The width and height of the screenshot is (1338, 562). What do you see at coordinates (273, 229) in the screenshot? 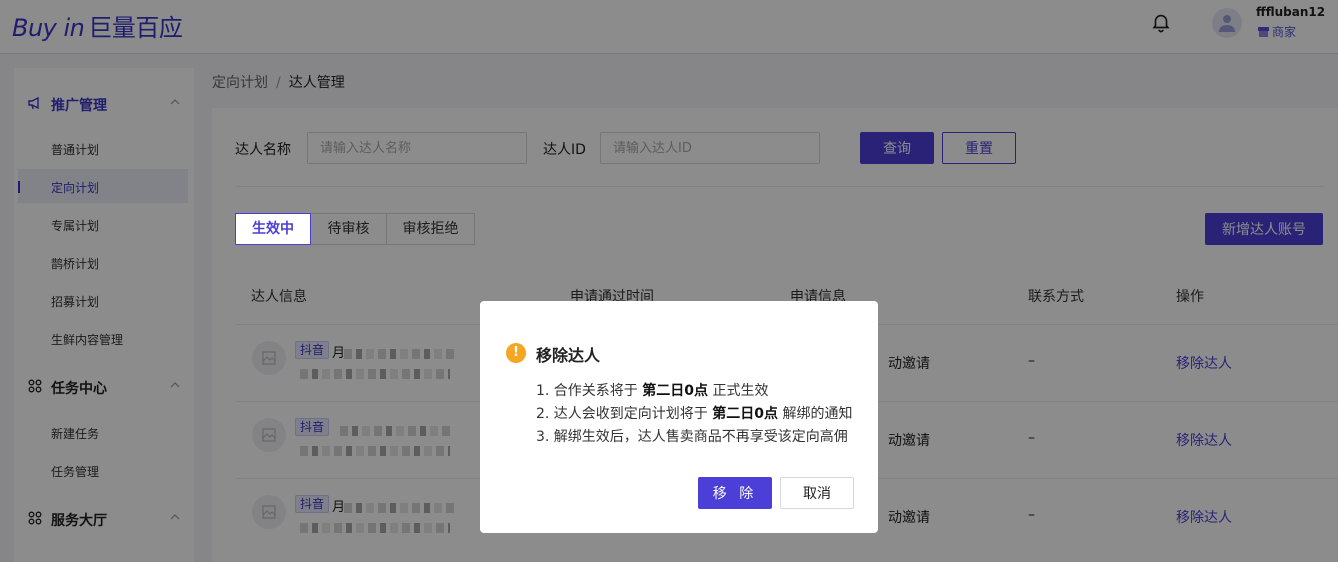
I see `tab-active: 生效中` at bounding box center [273, 229].